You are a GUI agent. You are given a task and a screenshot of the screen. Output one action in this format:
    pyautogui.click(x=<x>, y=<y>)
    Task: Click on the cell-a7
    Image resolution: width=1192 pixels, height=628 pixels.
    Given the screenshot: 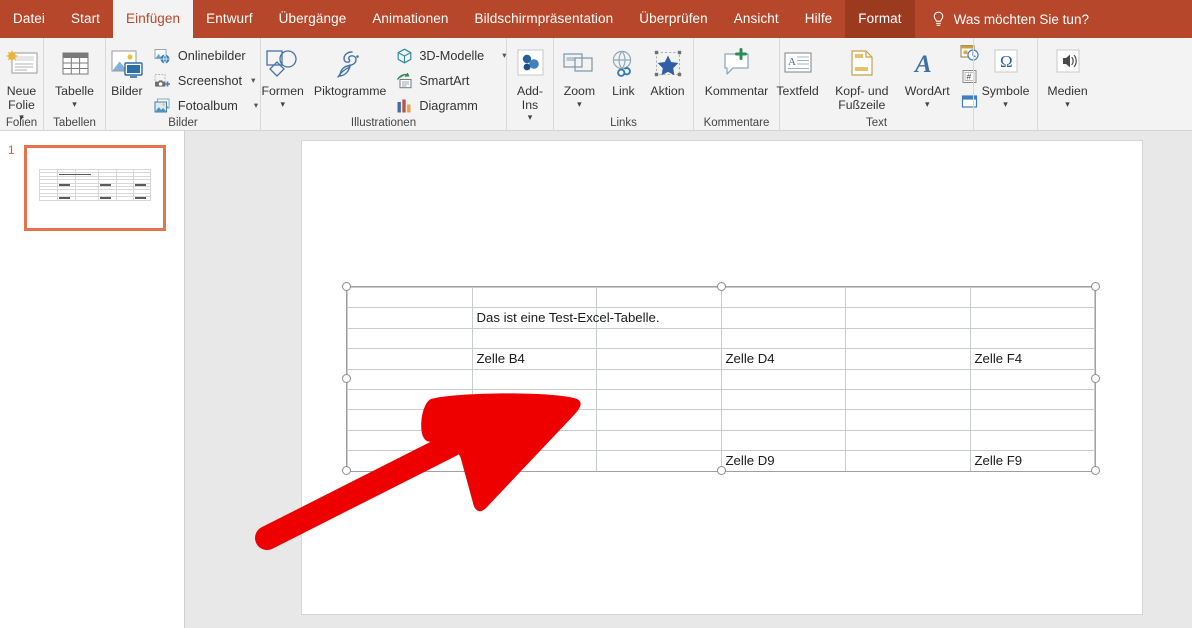 What is the action you would take?
    pyautogui.click(x=410, y=420)
    